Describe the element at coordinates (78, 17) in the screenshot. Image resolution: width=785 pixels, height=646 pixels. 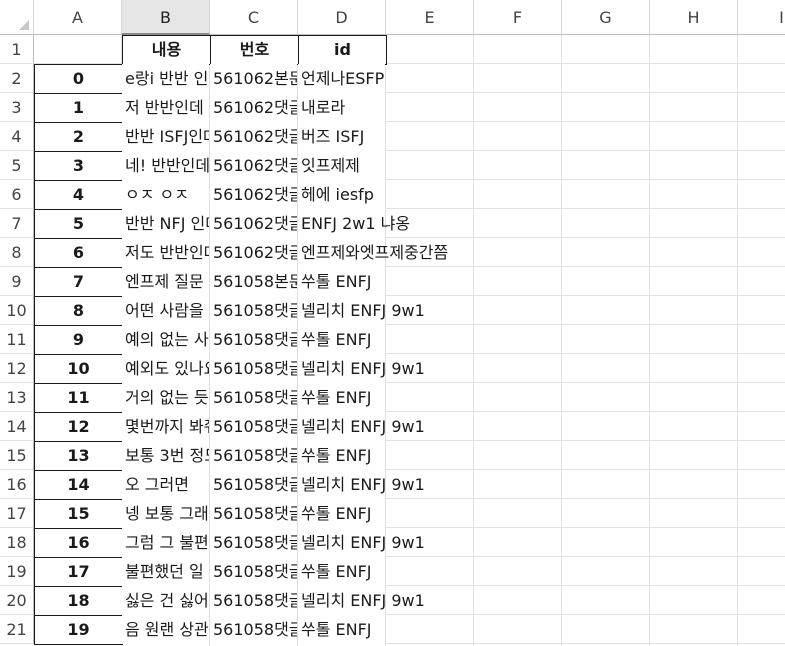
I see `column-header-a: A` at that location.